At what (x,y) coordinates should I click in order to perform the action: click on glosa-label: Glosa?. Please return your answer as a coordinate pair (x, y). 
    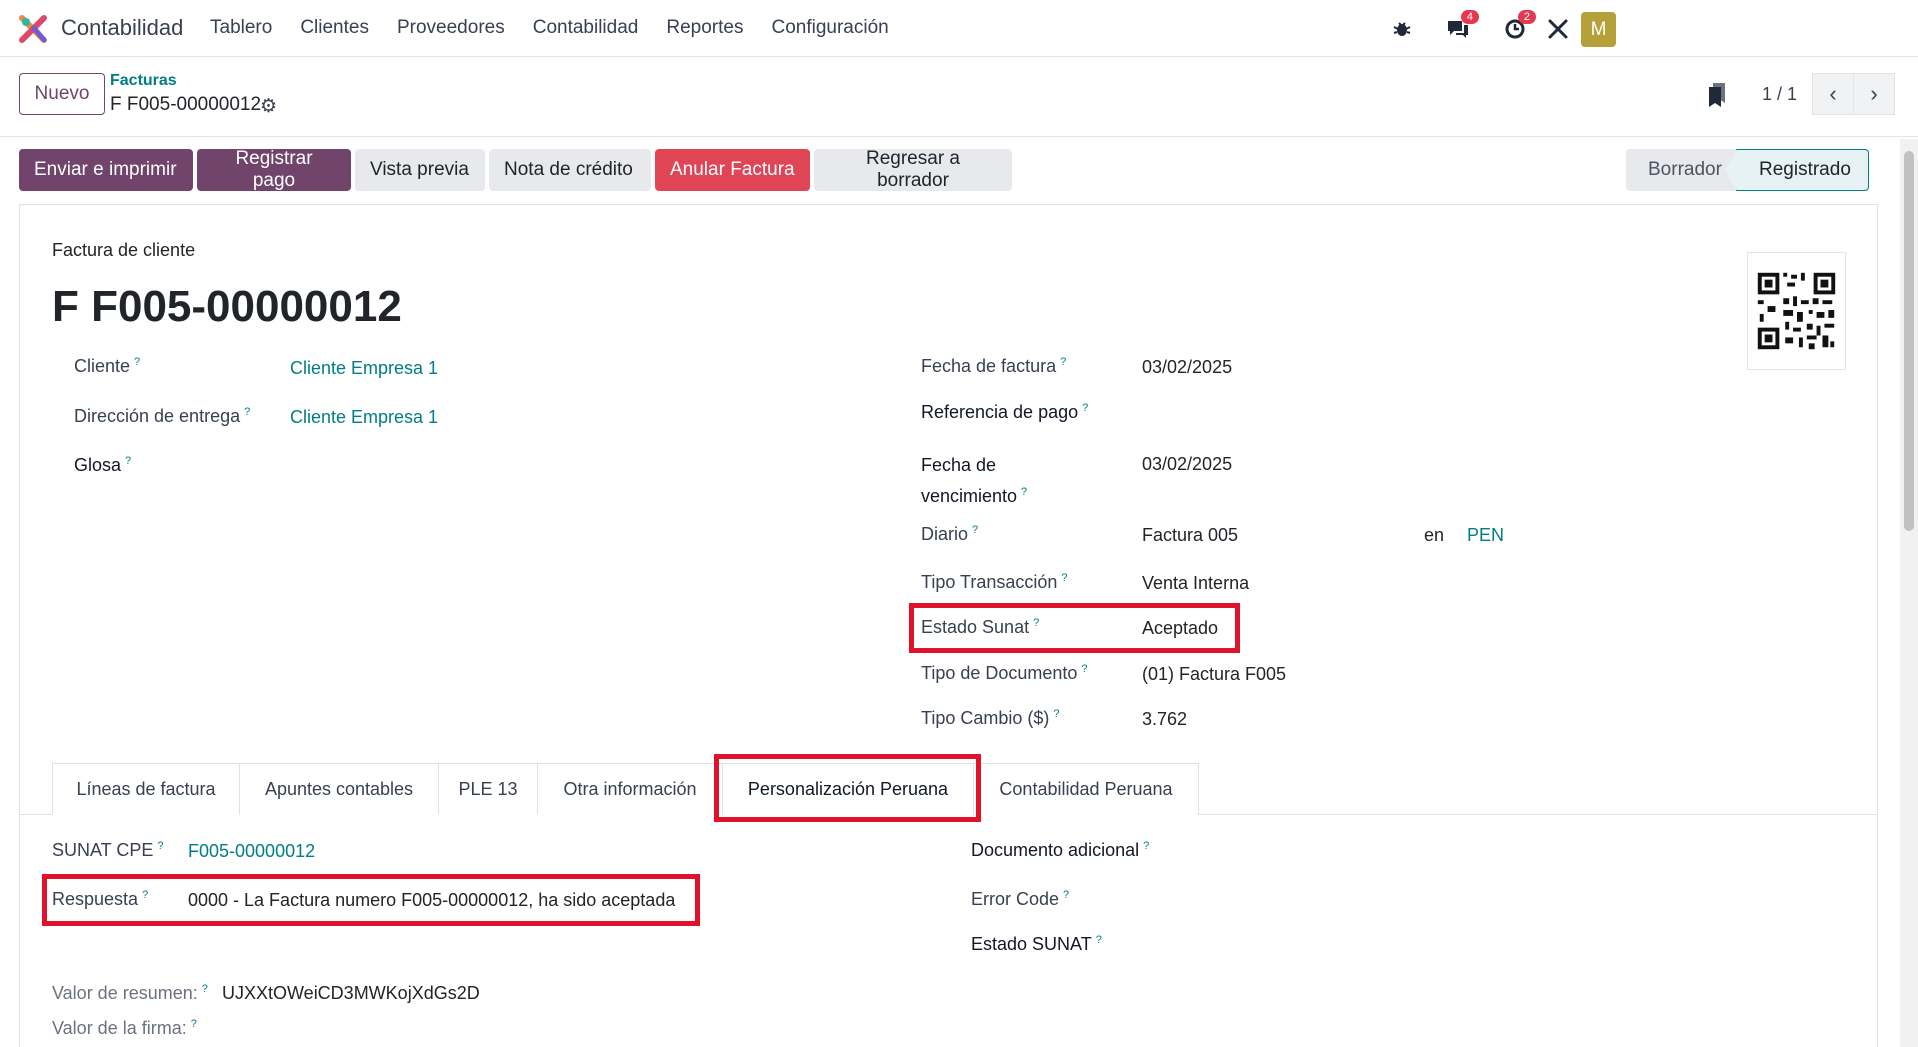
    Looking at the image, I should click on (103, 465).